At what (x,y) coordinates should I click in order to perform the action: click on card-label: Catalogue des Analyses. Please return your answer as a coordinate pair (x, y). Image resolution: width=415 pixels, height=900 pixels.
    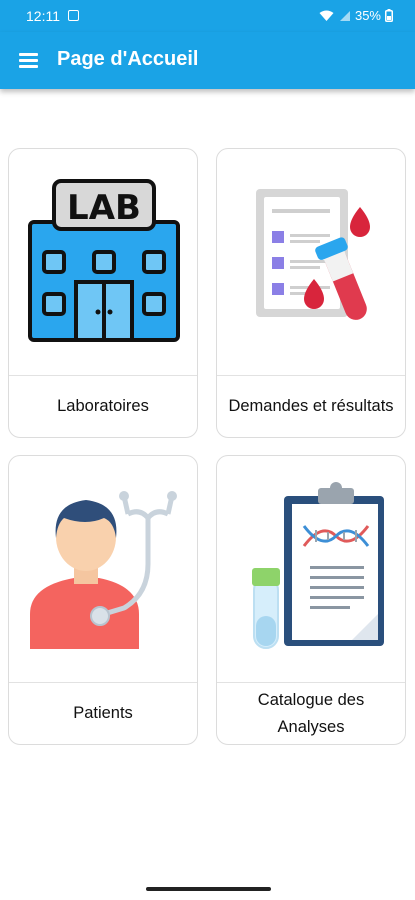
    Looking at the image, I should click on (311, 713).